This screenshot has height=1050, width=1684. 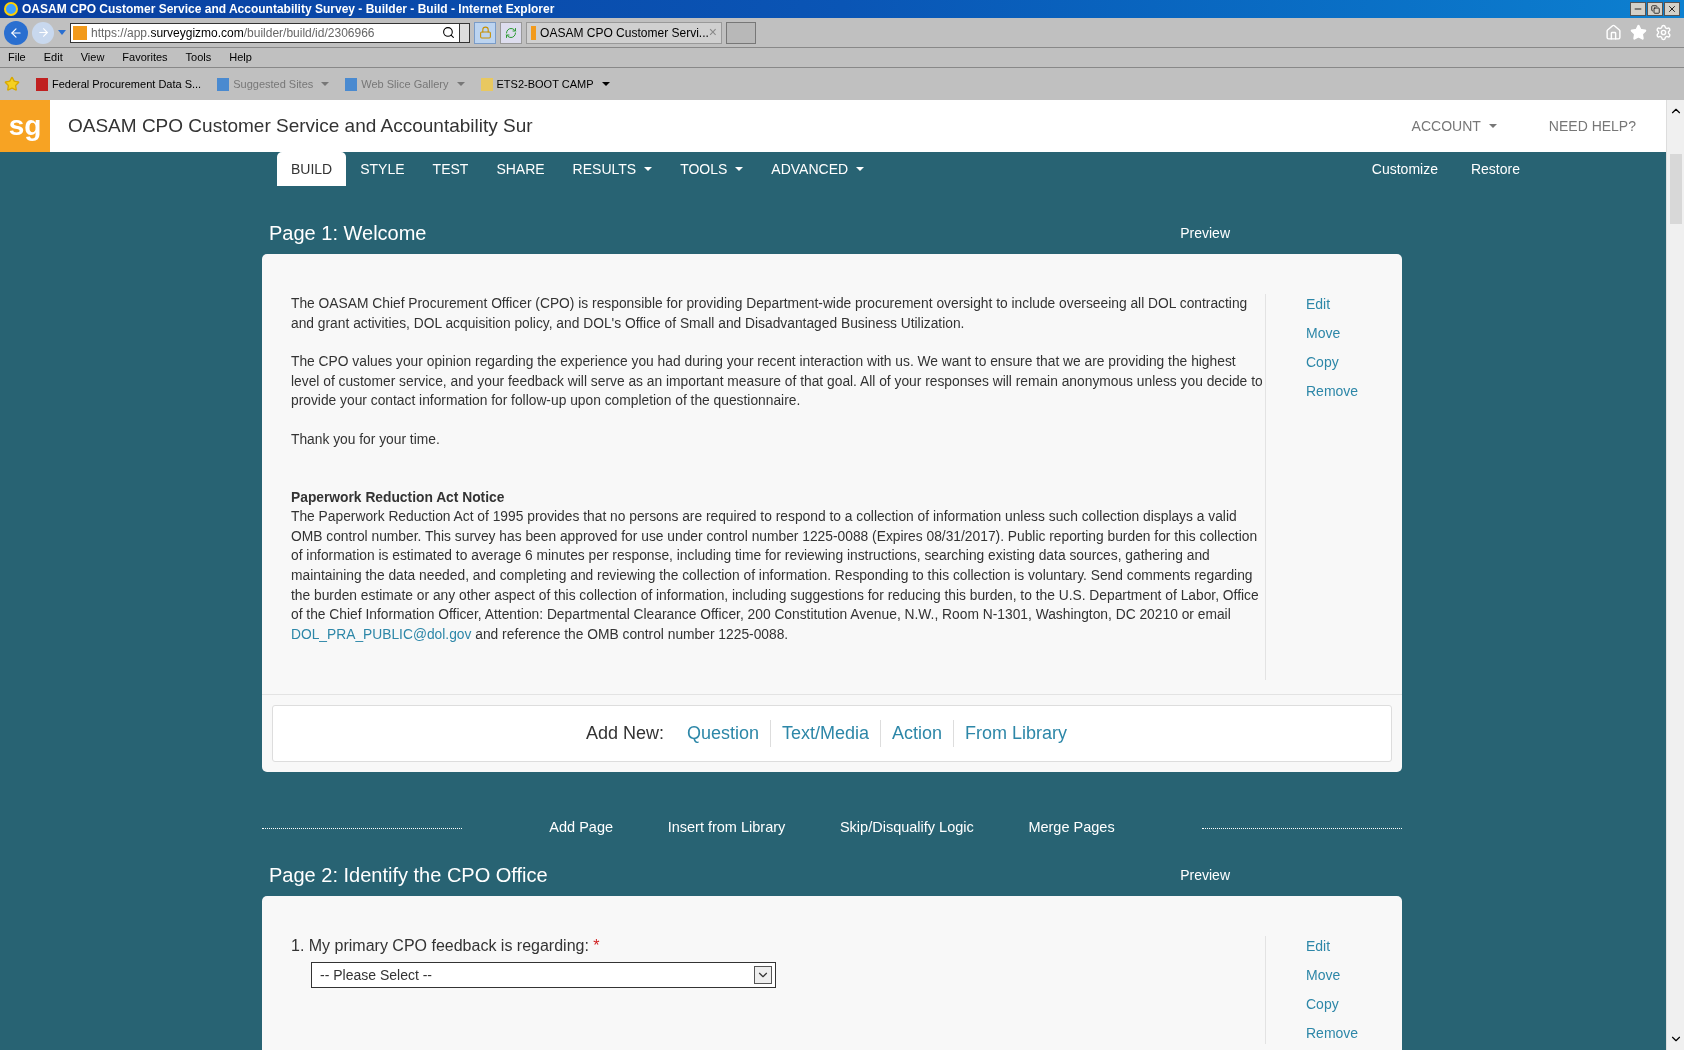 What do you see at coordinates (300, 125) in the screenshot?
I see `survey-title: OASAM CPO Customer Service and Accountability Sur` at bounding box center [300, 125].